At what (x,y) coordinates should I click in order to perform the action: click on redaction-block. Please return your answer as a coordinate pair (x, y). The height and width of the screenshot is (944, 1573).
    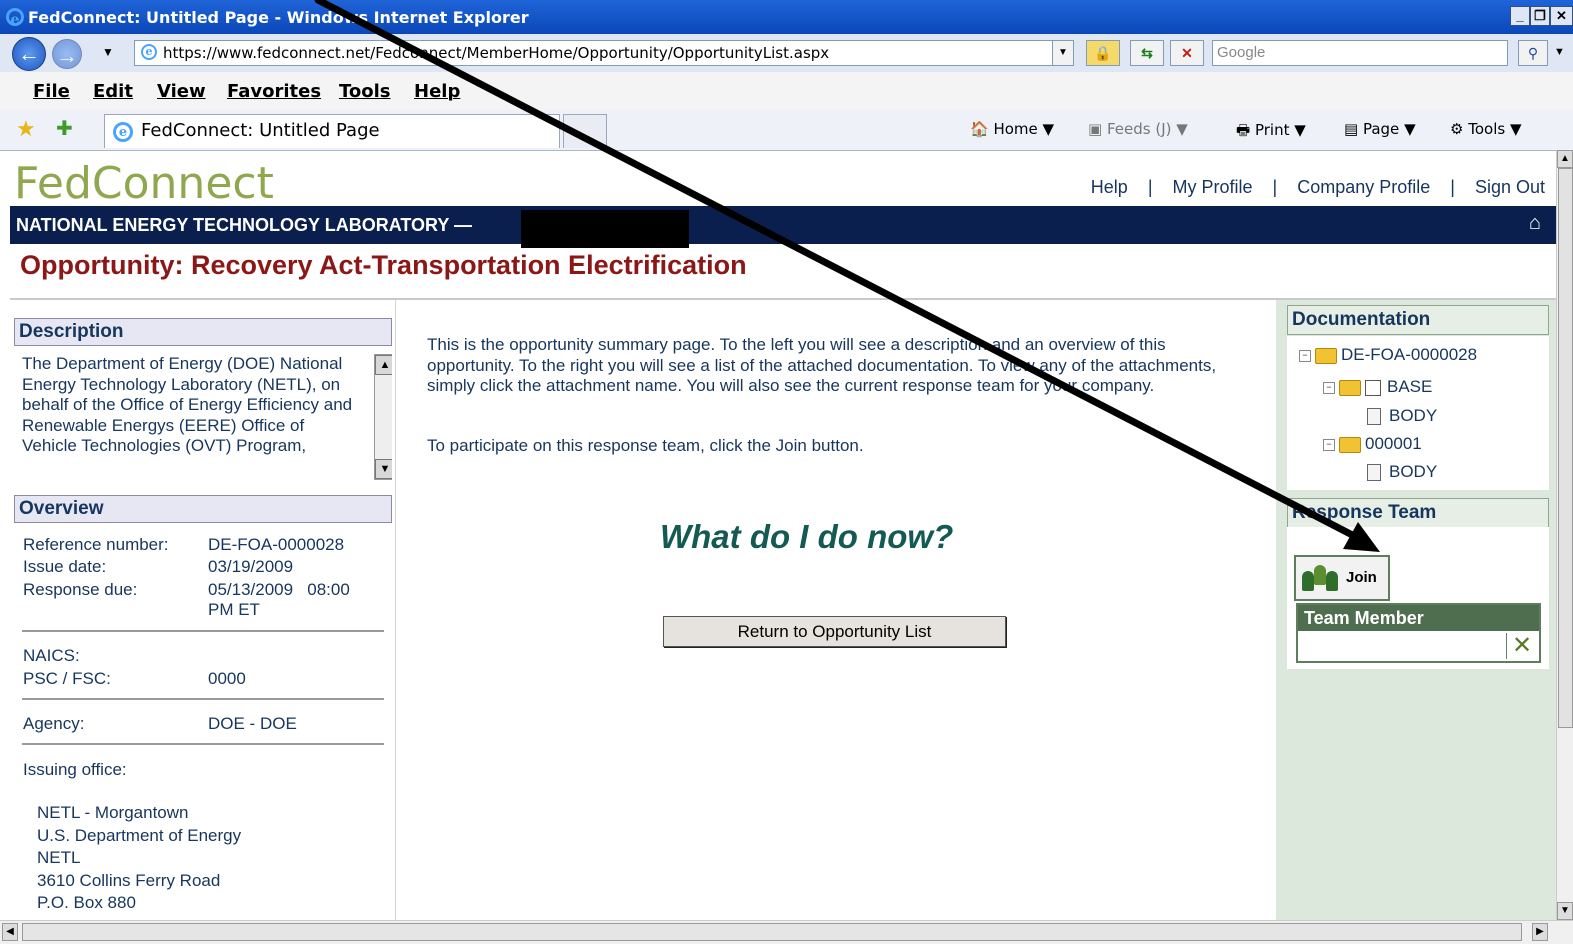
    Looking at the image, I should click on (605, 229).